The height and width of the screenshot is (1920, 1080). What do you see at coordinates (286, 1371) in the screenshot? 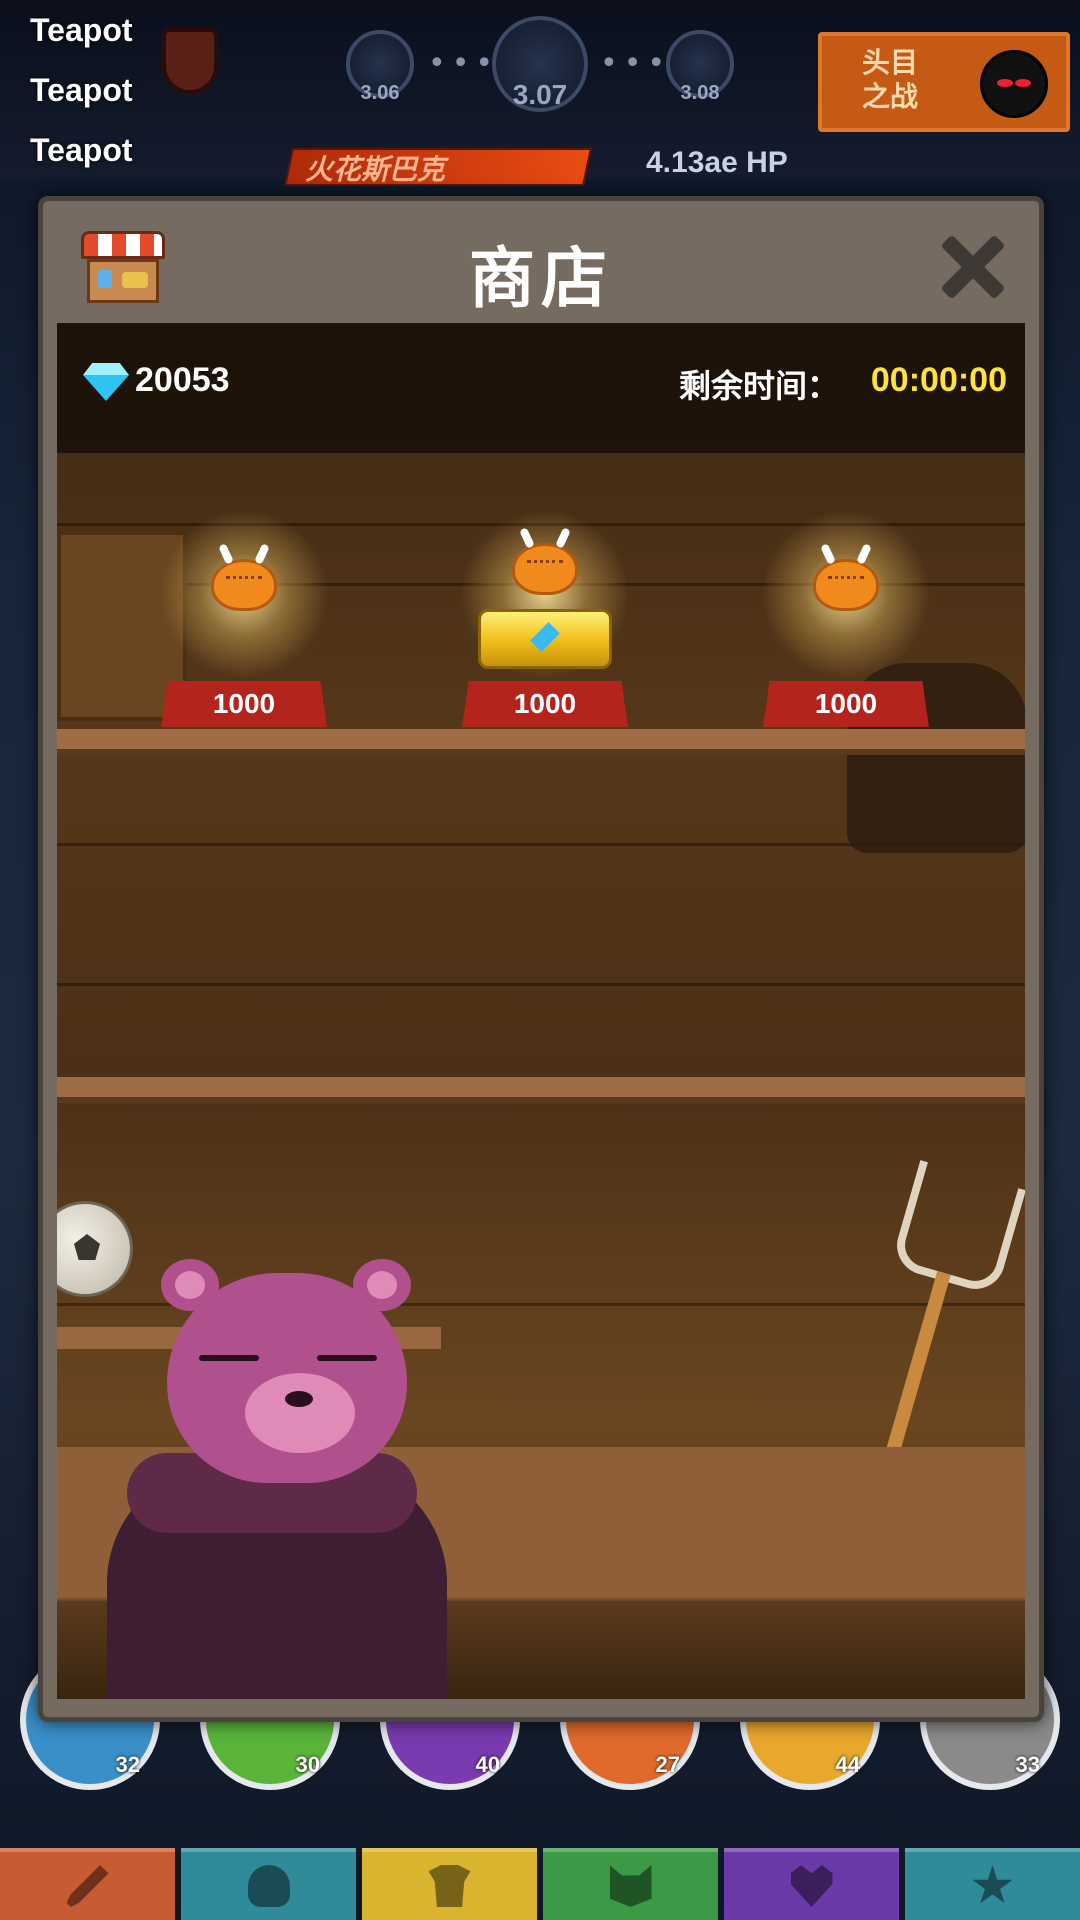
I see `bear-head` at bounding box center [286, 1371].